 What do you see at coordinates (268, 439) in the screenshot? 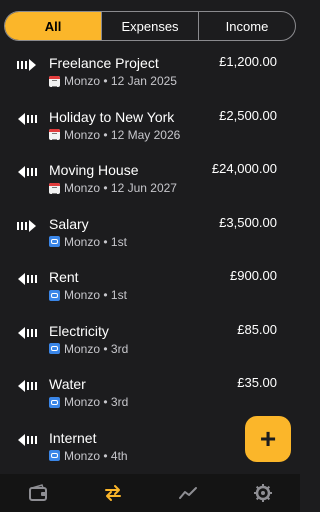
I see `add-transaction-button: +` at bounding box center [268, 439].